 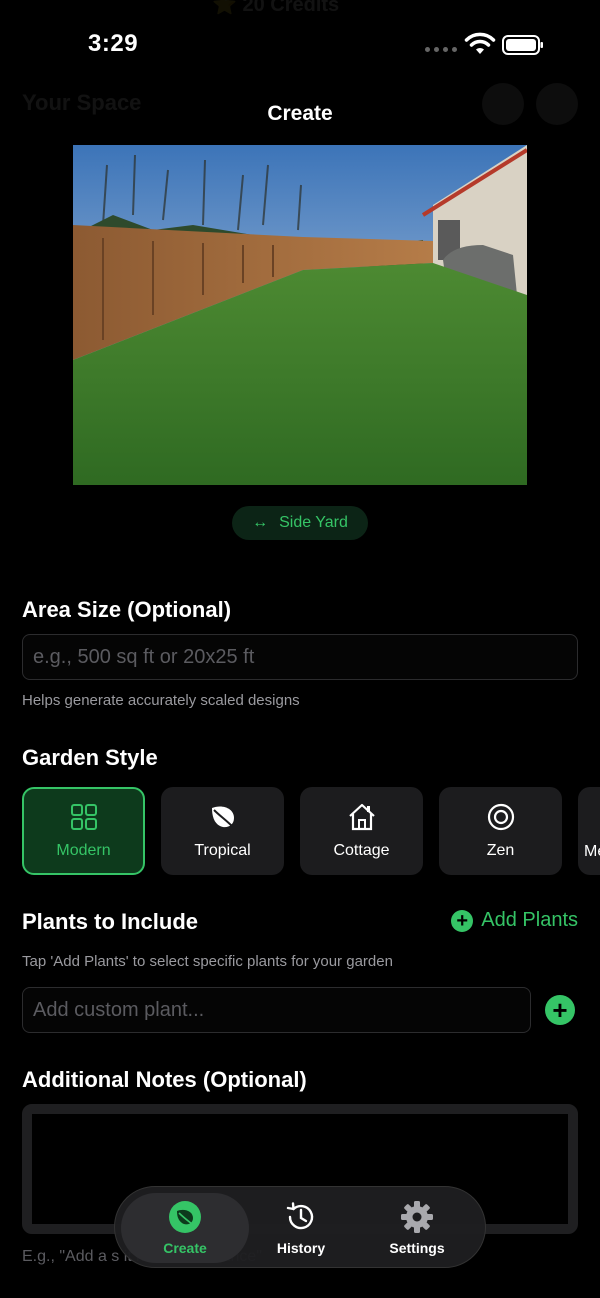 What do you see at coordinates (361, 850) in the screenshot?
I see `style-option-label: Cottage` at bounding box center [361, 850].